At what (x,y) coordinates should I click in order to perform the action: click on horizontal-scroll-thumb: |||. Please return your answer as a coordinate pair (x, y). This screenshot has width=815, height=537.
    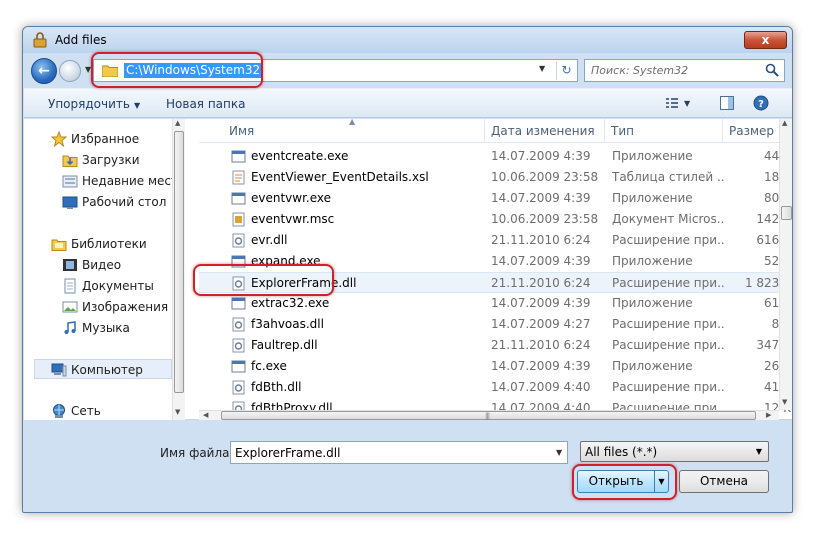
    Looking at the image, I should click on (488, 415).